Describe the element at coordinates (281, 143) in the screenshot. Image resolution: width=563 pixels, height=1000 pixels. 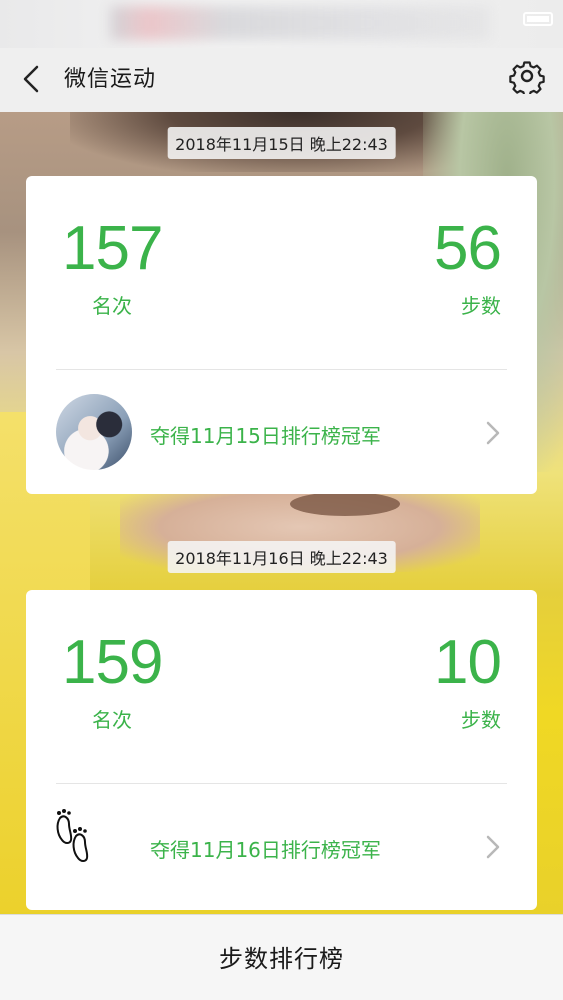
I see `timestamp-label: 2018年11月15日 晚上22:43` at that location.